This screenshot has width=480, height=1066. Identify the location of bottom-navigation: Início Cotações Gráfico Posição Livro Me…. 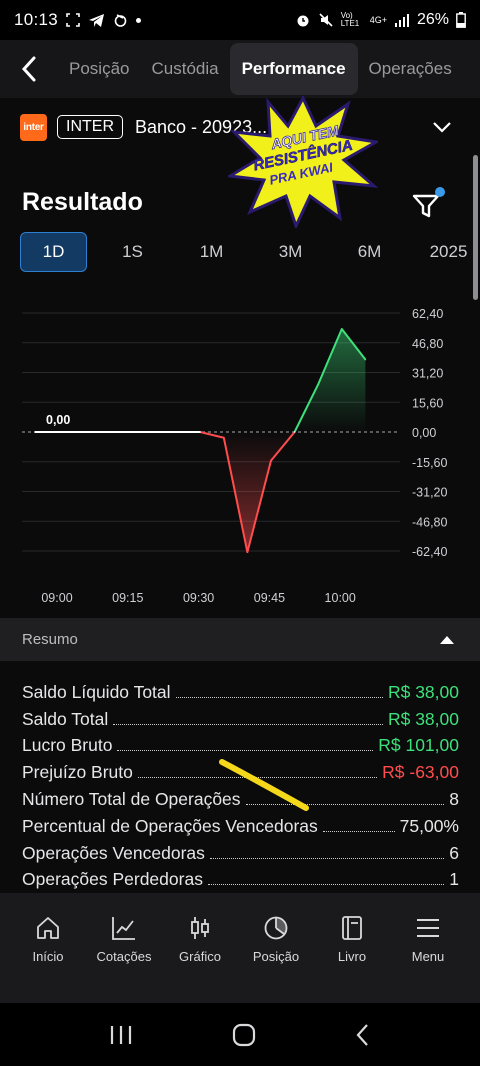
(240, 948).